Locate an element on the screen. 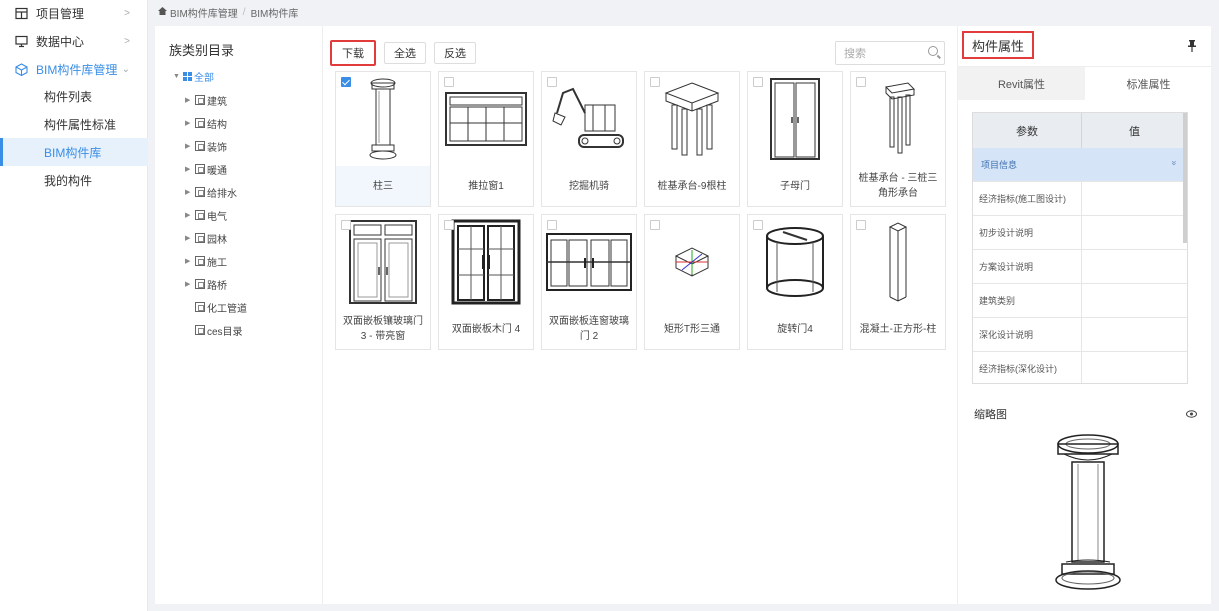 The height and width of the screenshot is (611, 1219). component-card: 双面嵌板连窗玻璃门 2 is located at coordinates (589, 282).